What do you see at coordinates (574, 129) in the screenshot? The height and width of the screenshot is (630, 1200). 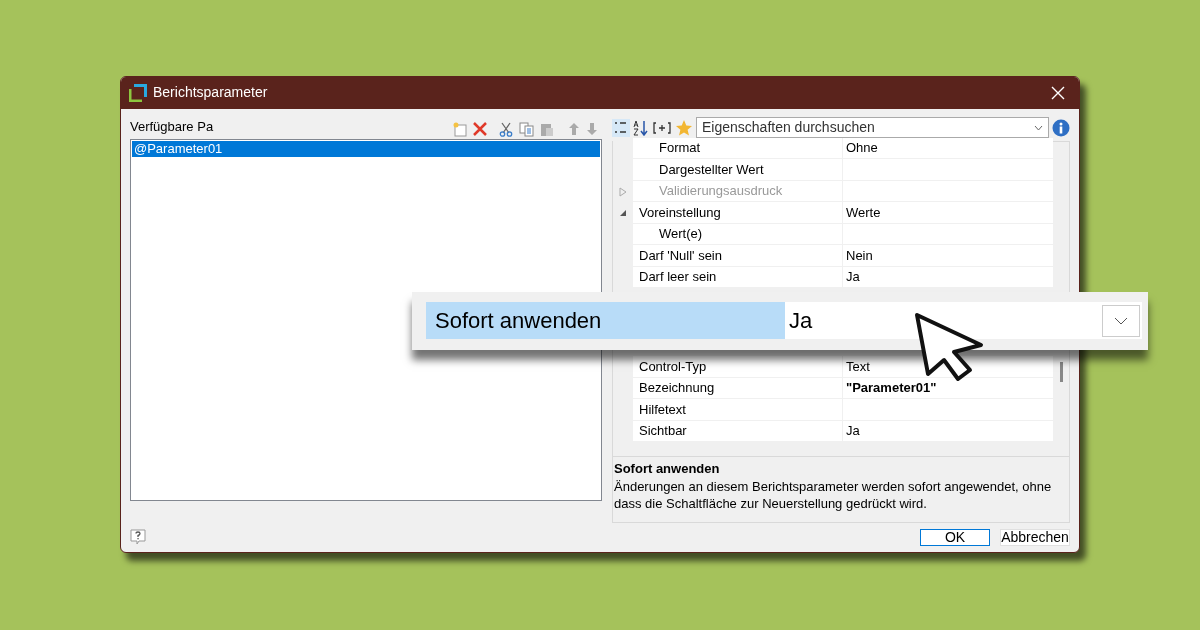 I see `up-arrow-icon` at bounding box center [574, 129].